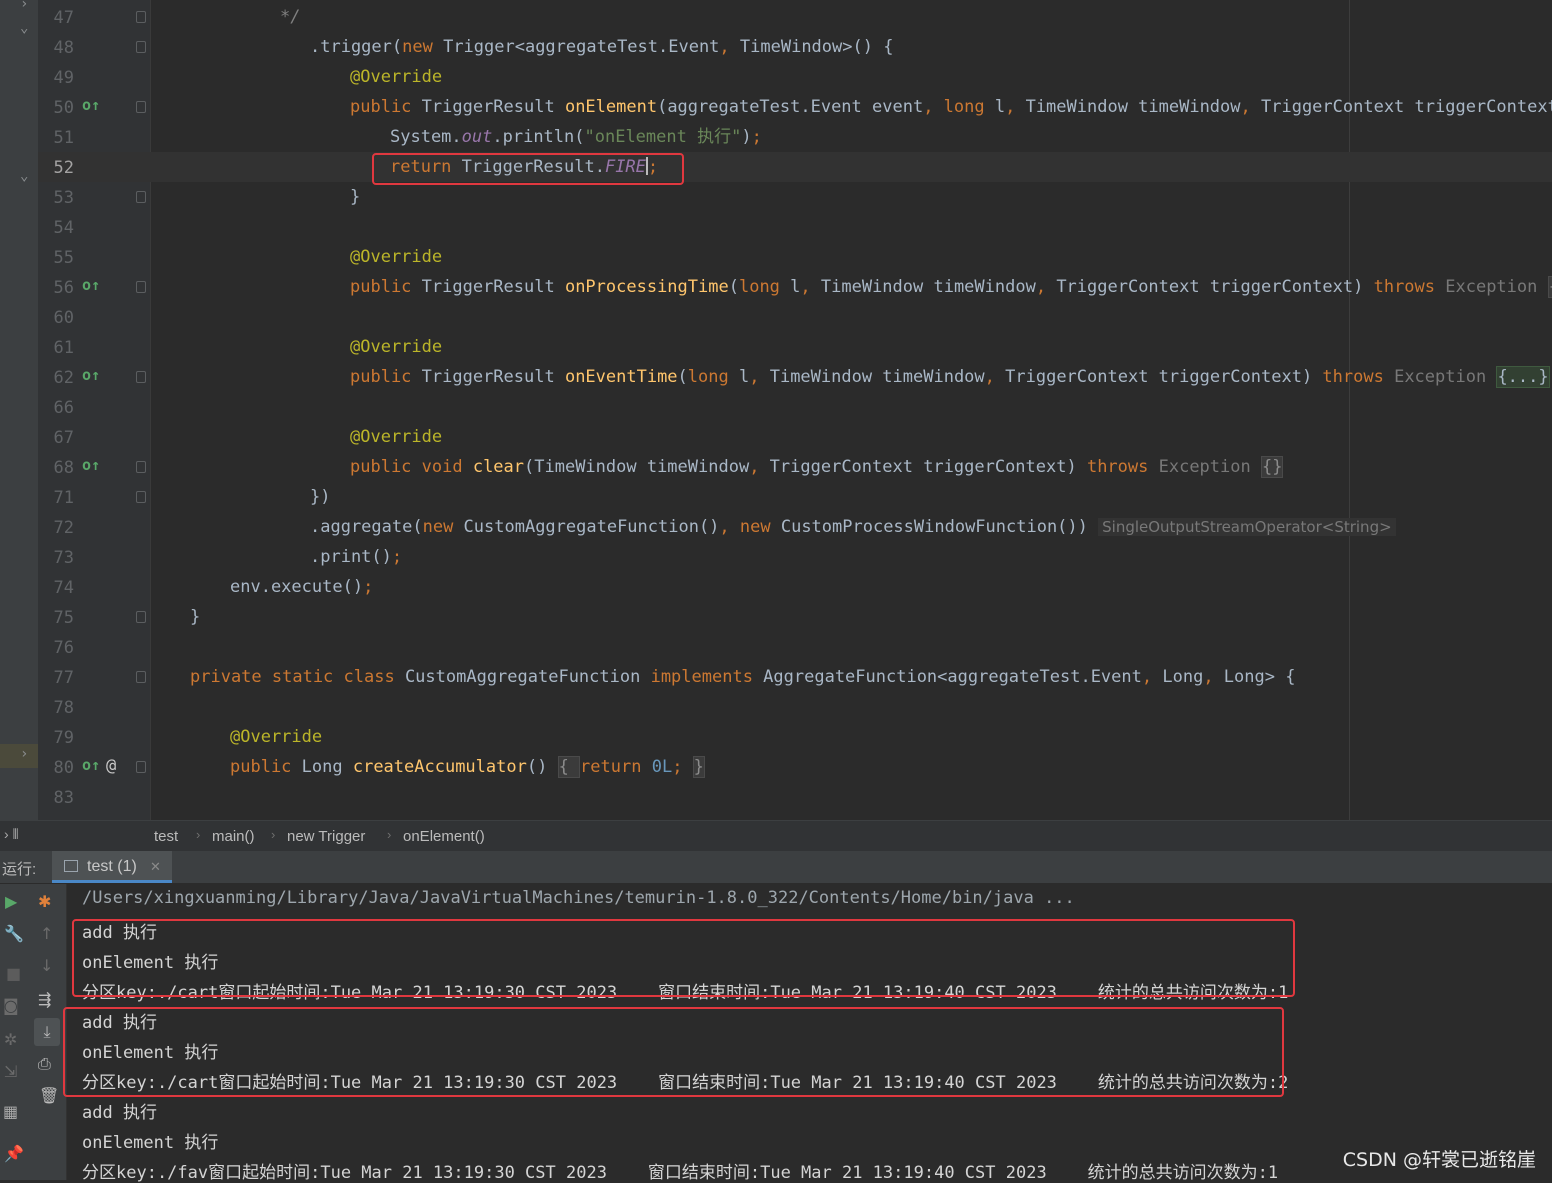  I want to click on code-token: long, so click(713, 377).